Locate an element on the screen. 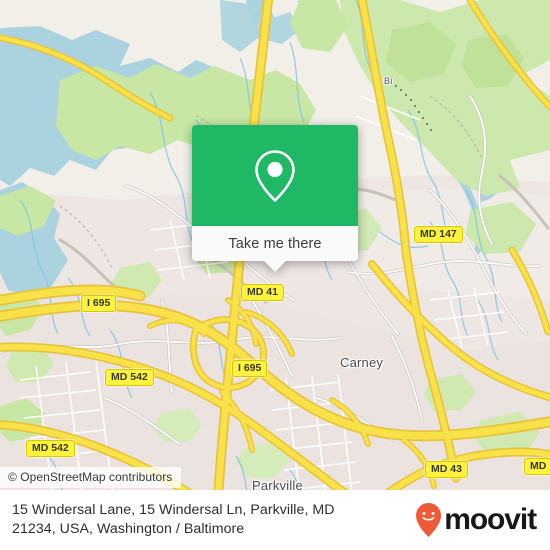 The height and width of the screenshot is (550, 550). highway-shield-md-542-lower: MD 542 is located at coordinates (50, 448).